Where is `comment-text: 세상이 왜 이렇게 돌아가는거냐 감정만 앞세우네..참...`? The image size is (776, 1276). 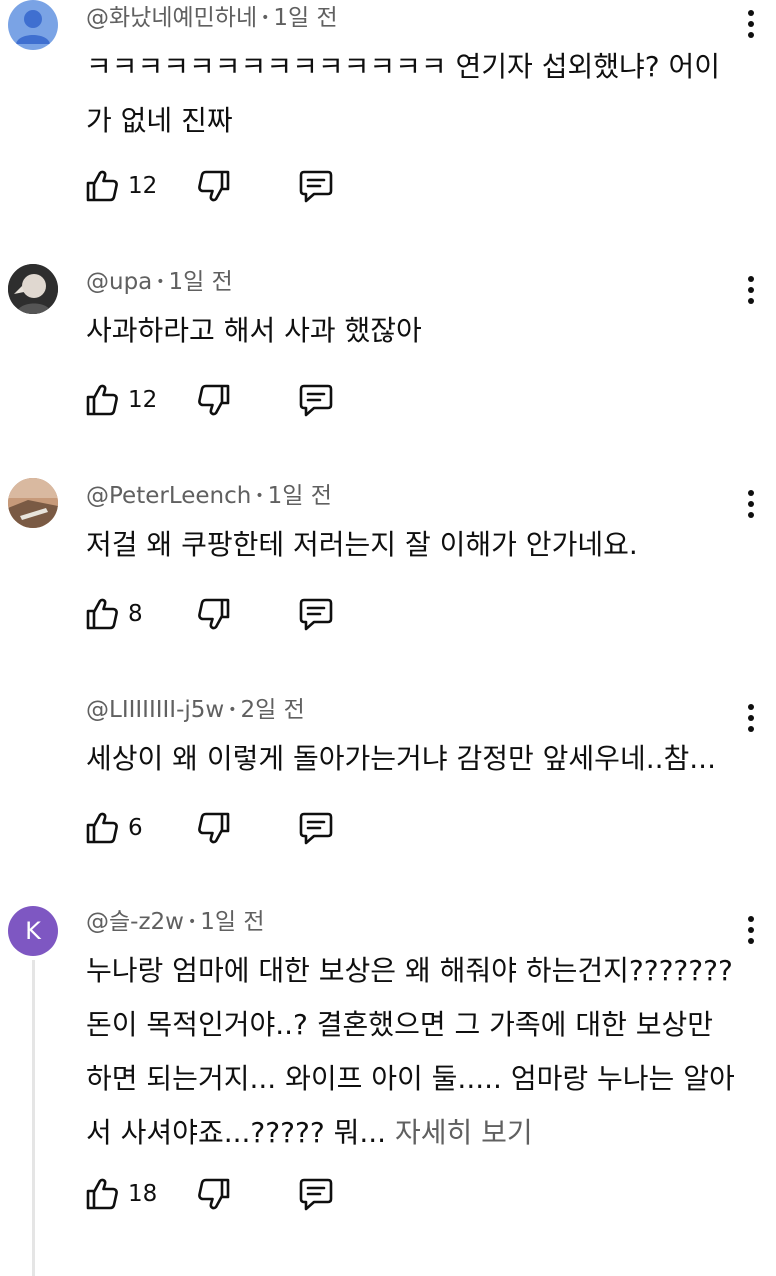
comment-text: 세상이 왜 이렇게 돌아가는거냐 감정만 앞세우네..참... is located at coordinates (401, 758).